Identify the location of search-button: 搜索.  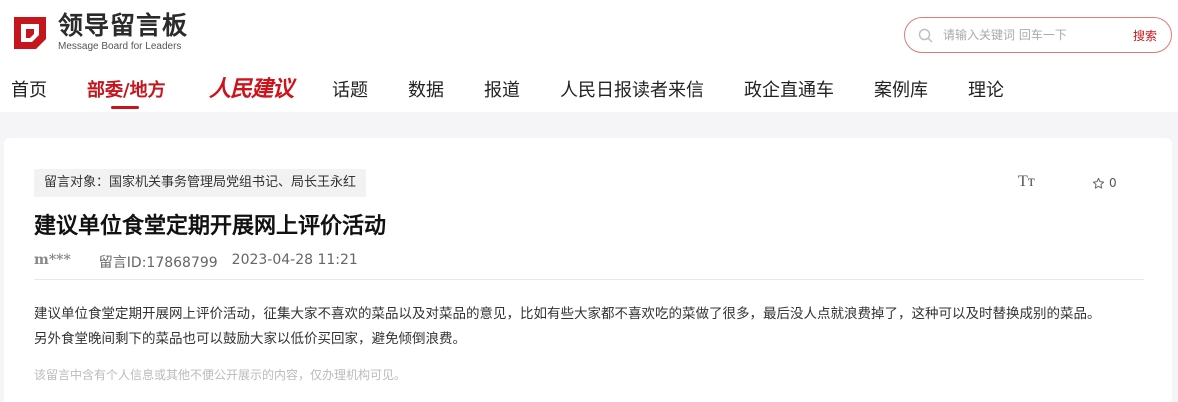
(1145, 35).